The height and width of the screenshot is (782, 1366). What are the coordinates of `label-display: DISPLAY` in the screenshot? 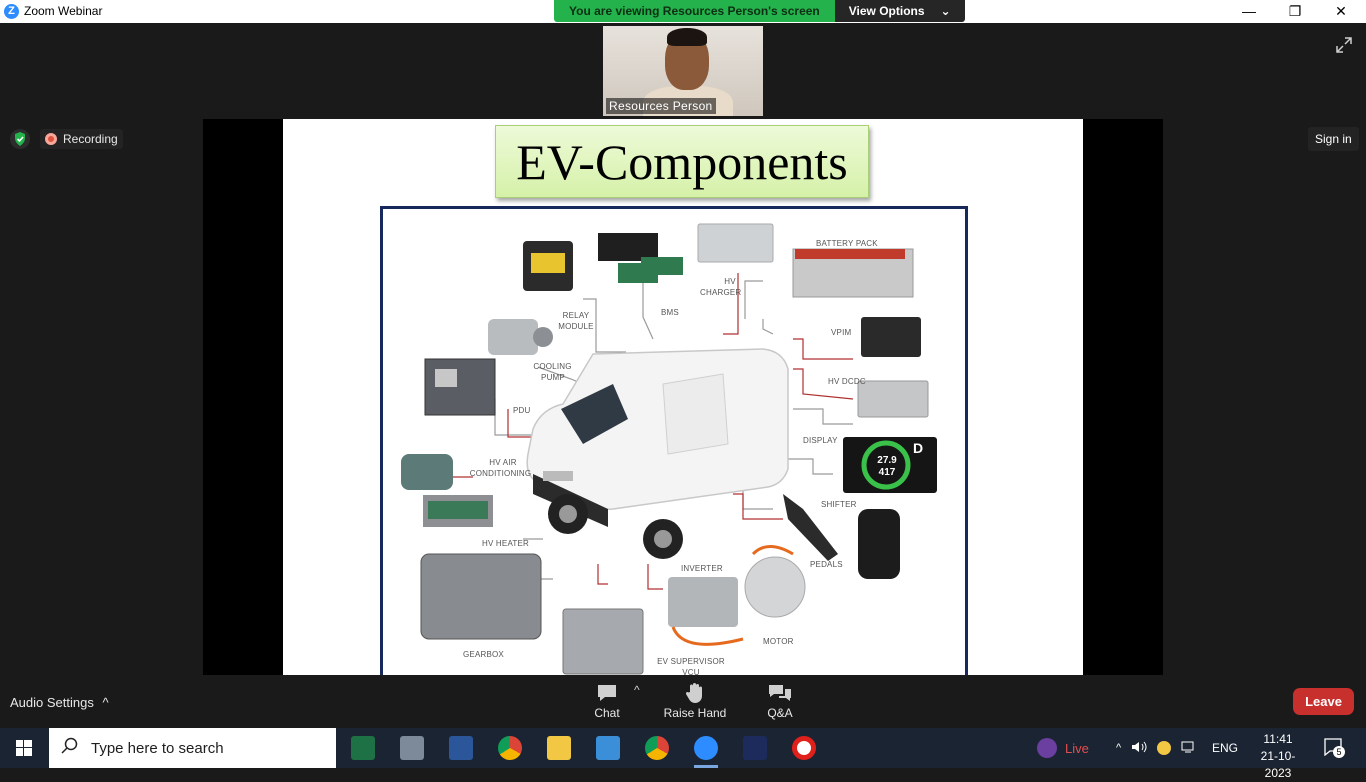 It's located at (820, 440).